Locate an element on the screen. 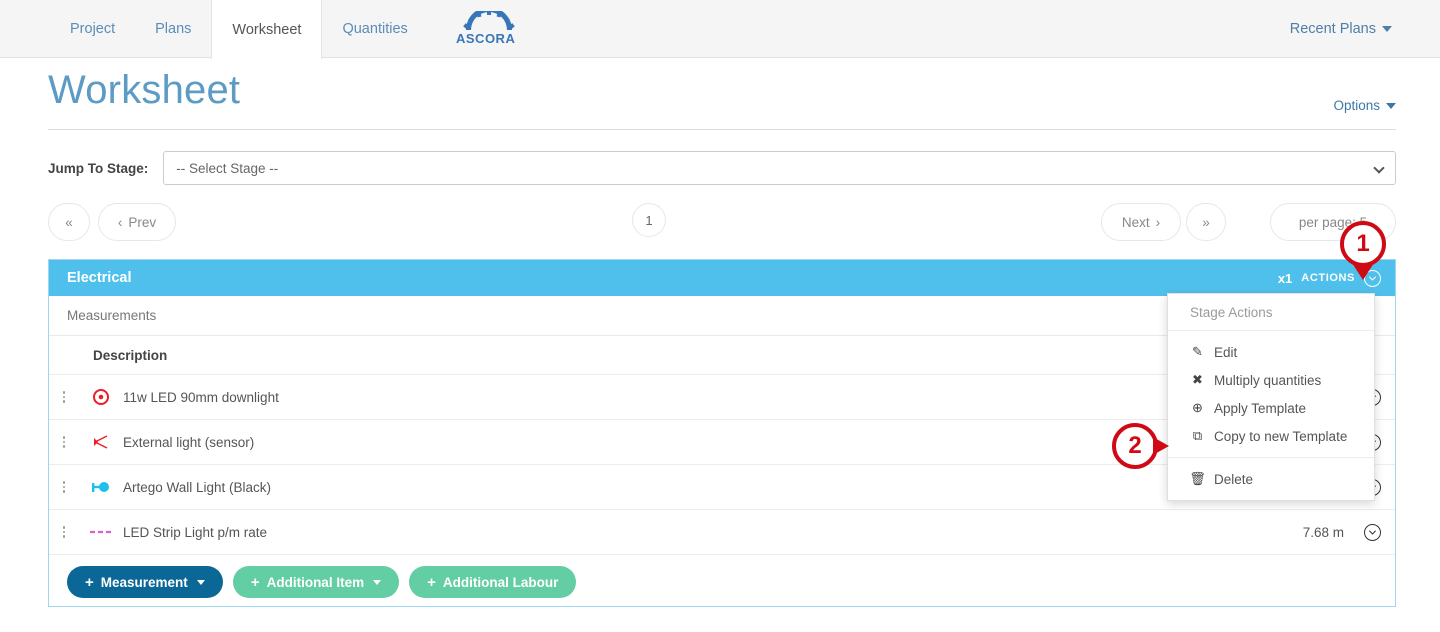 Image resolution: width=1440 pixels, height=632 pixels. pagination-prev-label: Prev is located at coordinates (142, 222).